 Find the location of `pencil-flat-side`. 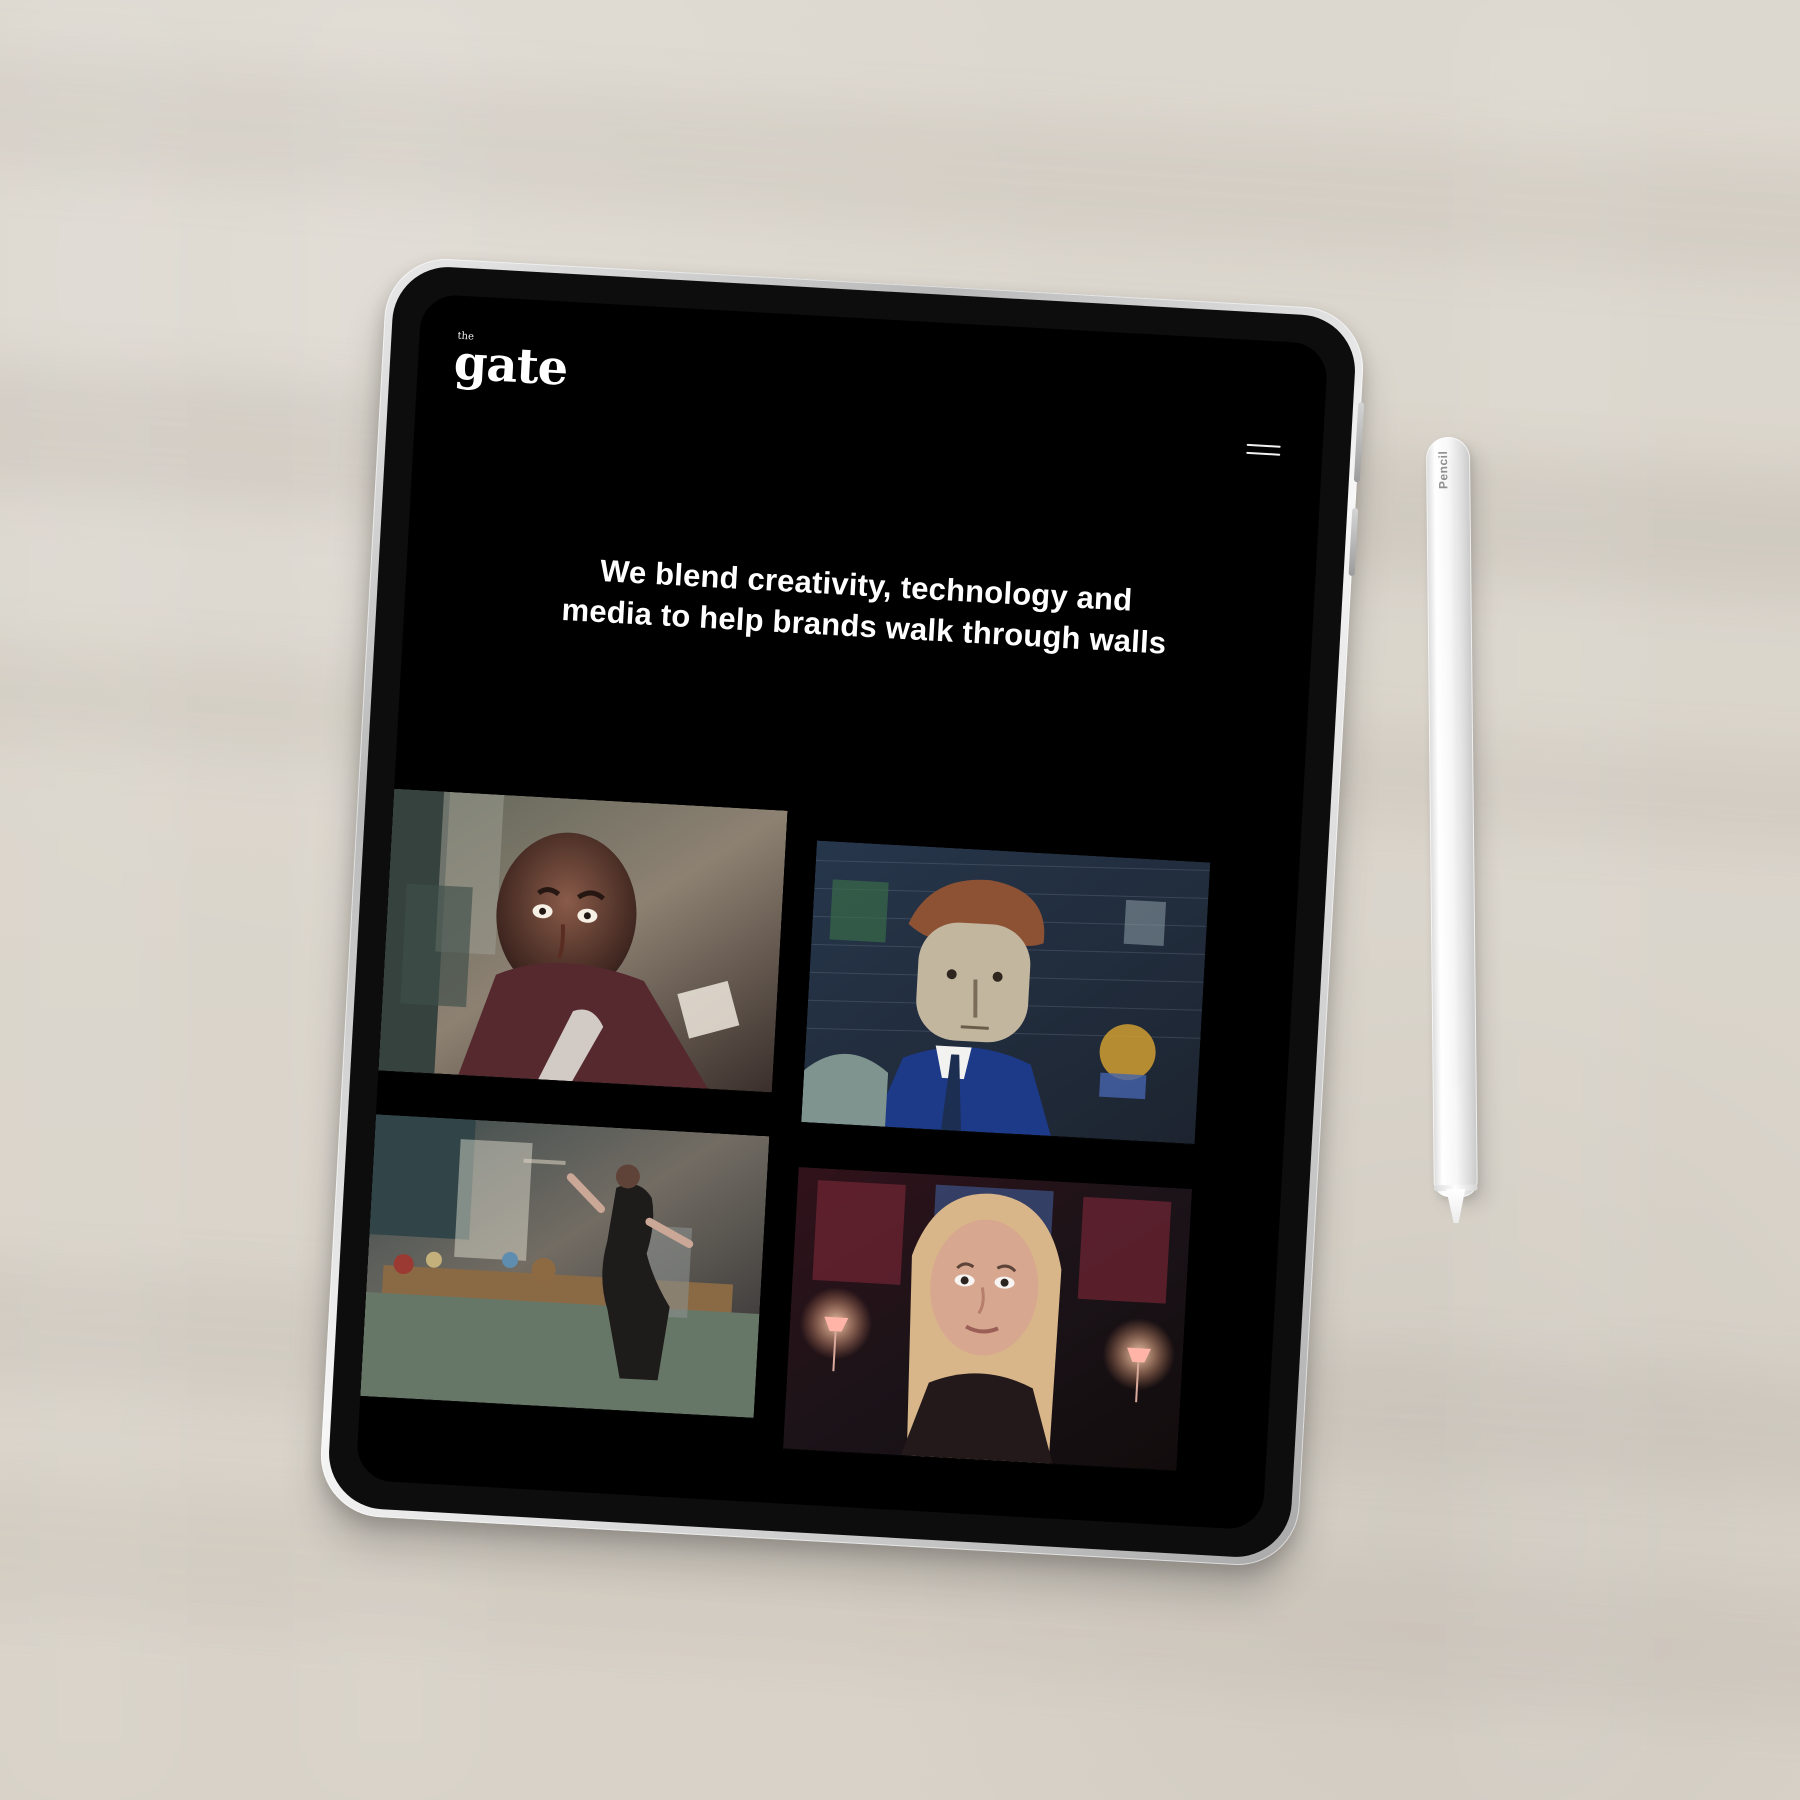

pencil-flat-side is located at coordinates (1449, 773).